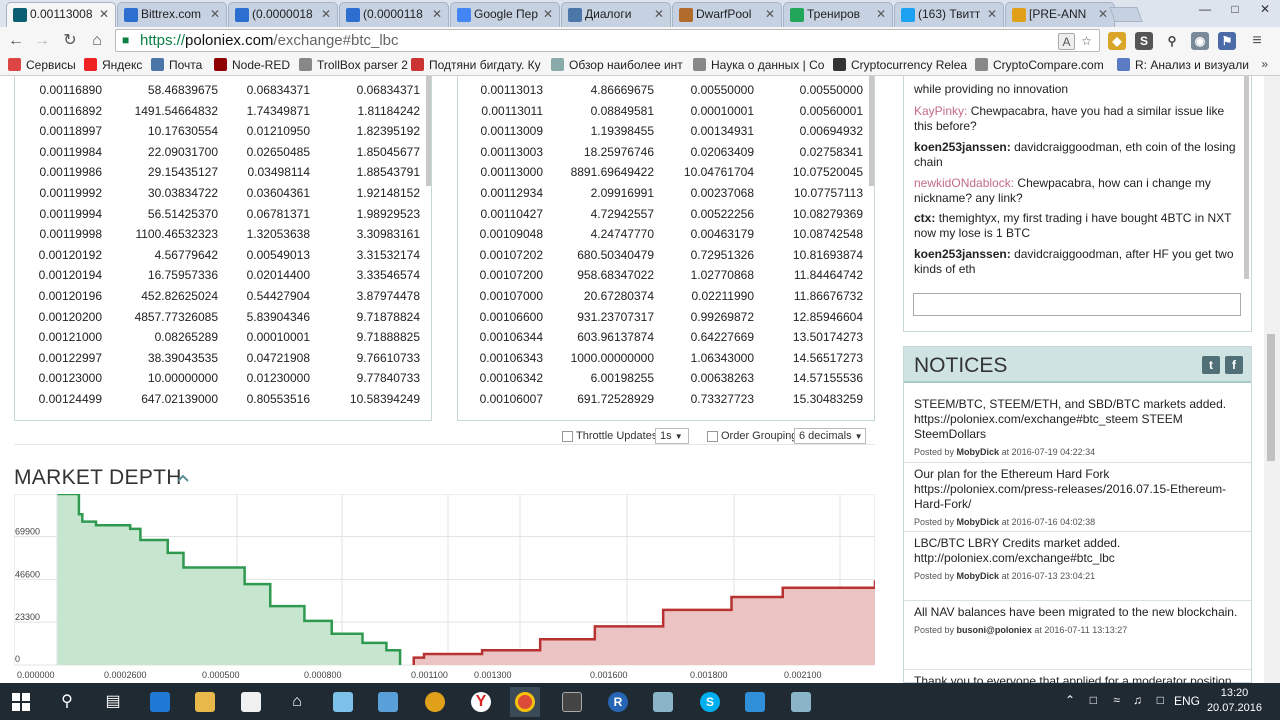 The width and height of the screenshot is (1280, 723). Describe the element at coordinates (663, 702) in the screenshot. I see `python-app-icon` at that location.